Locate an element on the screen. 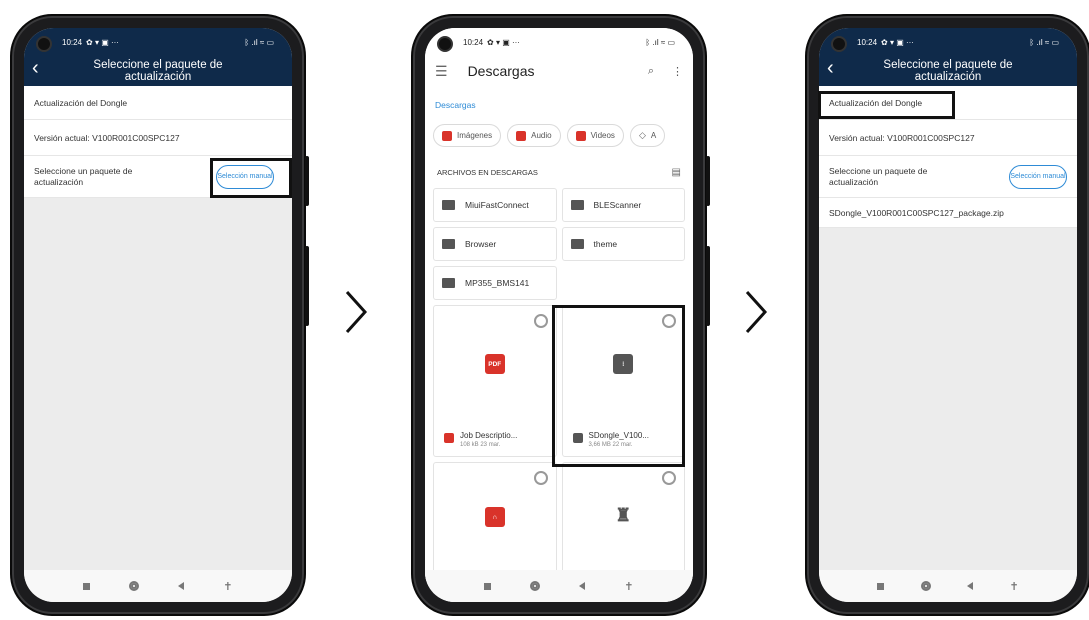 This screenshot has width=1089, height=620. folder-item: MP355_BMS141 is located at coordinates (495, 283).